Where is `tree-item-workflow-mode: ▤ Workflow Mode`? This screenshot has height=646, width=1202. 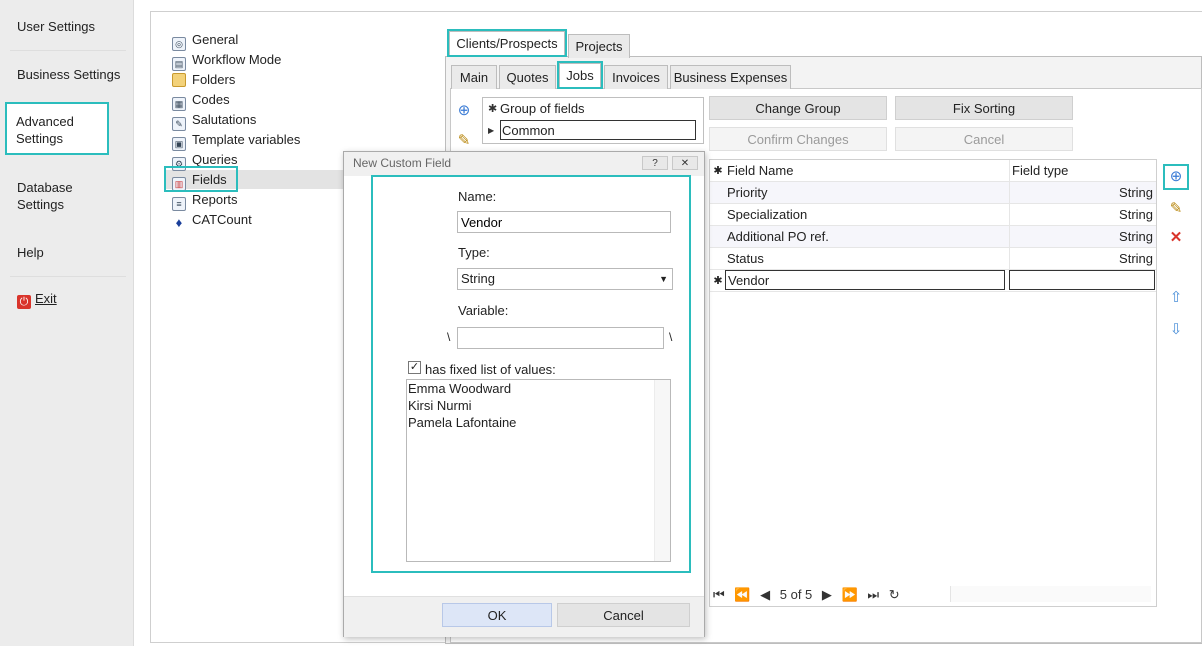 tree-item-workflow-mode: ▤ Workflow Mode is located at coordinates (227, 61).